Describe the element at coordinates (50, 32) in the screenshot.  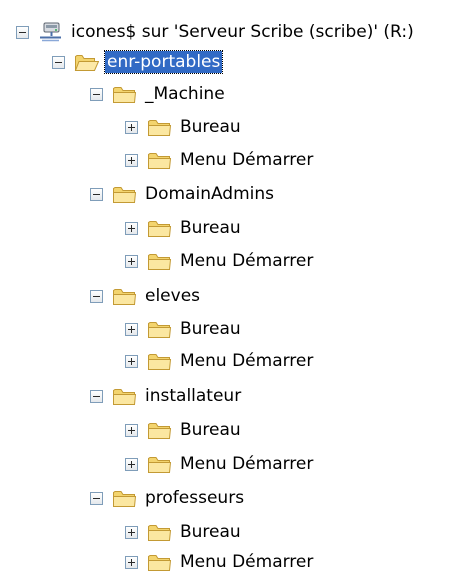
I see `network-drive-icon` at that location.